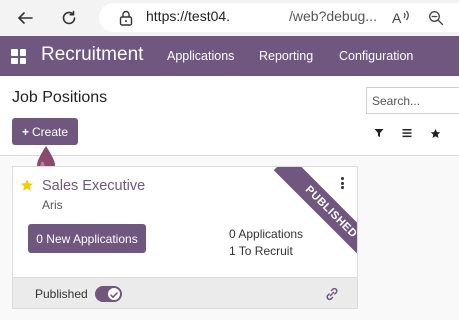  What do you see at coordinates (61, 294) in the screenshot?
I see `published-label: Published` at bounding box center [61, 294].